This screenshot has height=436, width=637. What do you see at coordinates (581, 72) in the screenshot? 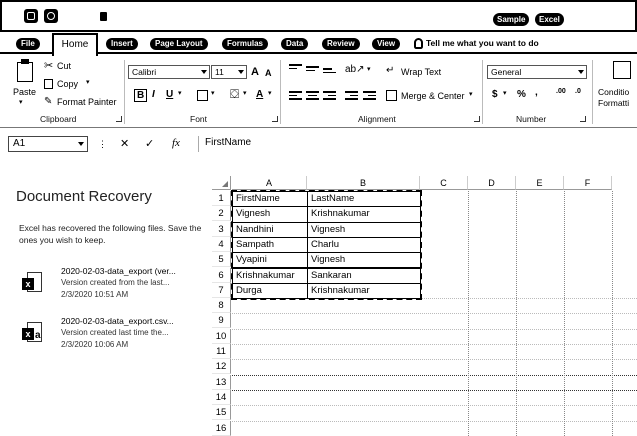
I see `chevron-down-icon` at bounding box center [581, 72].